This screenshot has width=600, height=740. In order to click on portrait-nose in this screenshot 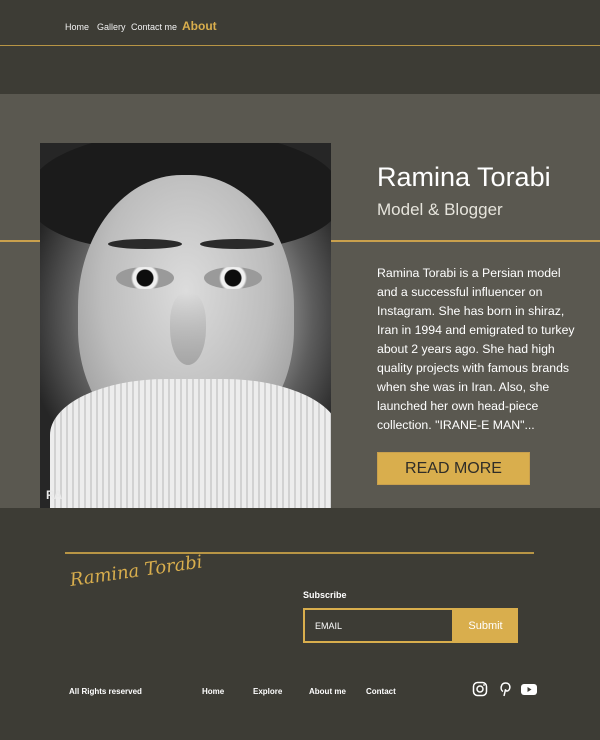, I will do `click(188, 329)`.